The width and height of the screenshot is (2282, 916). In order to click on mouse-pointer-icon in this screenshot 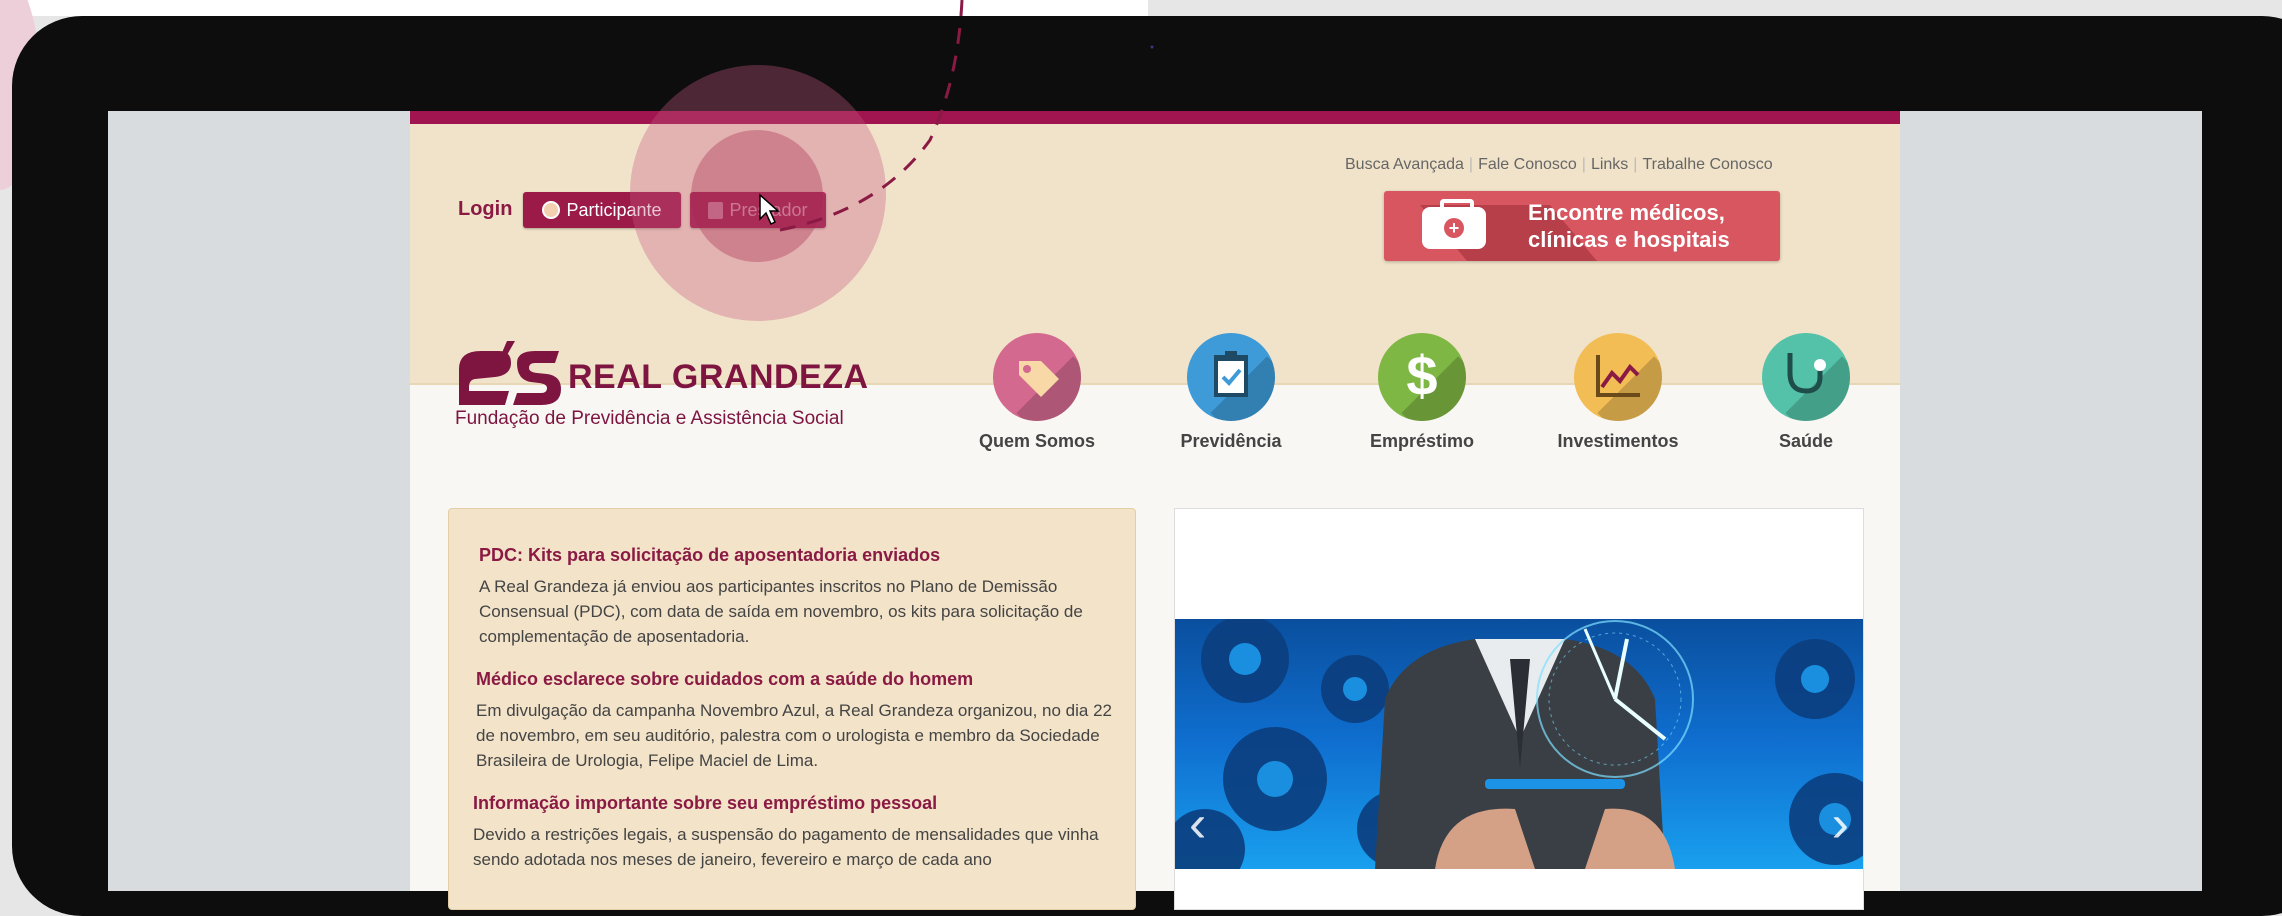, I will do `click(769, 209)`.